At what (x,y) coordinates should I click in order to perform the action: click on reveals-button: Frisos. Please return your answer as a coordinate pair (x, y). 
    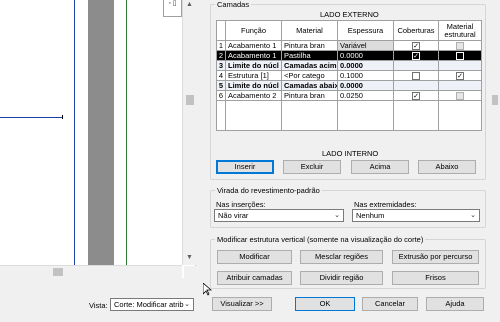
    Looking at the image, I should click on (435, 278).